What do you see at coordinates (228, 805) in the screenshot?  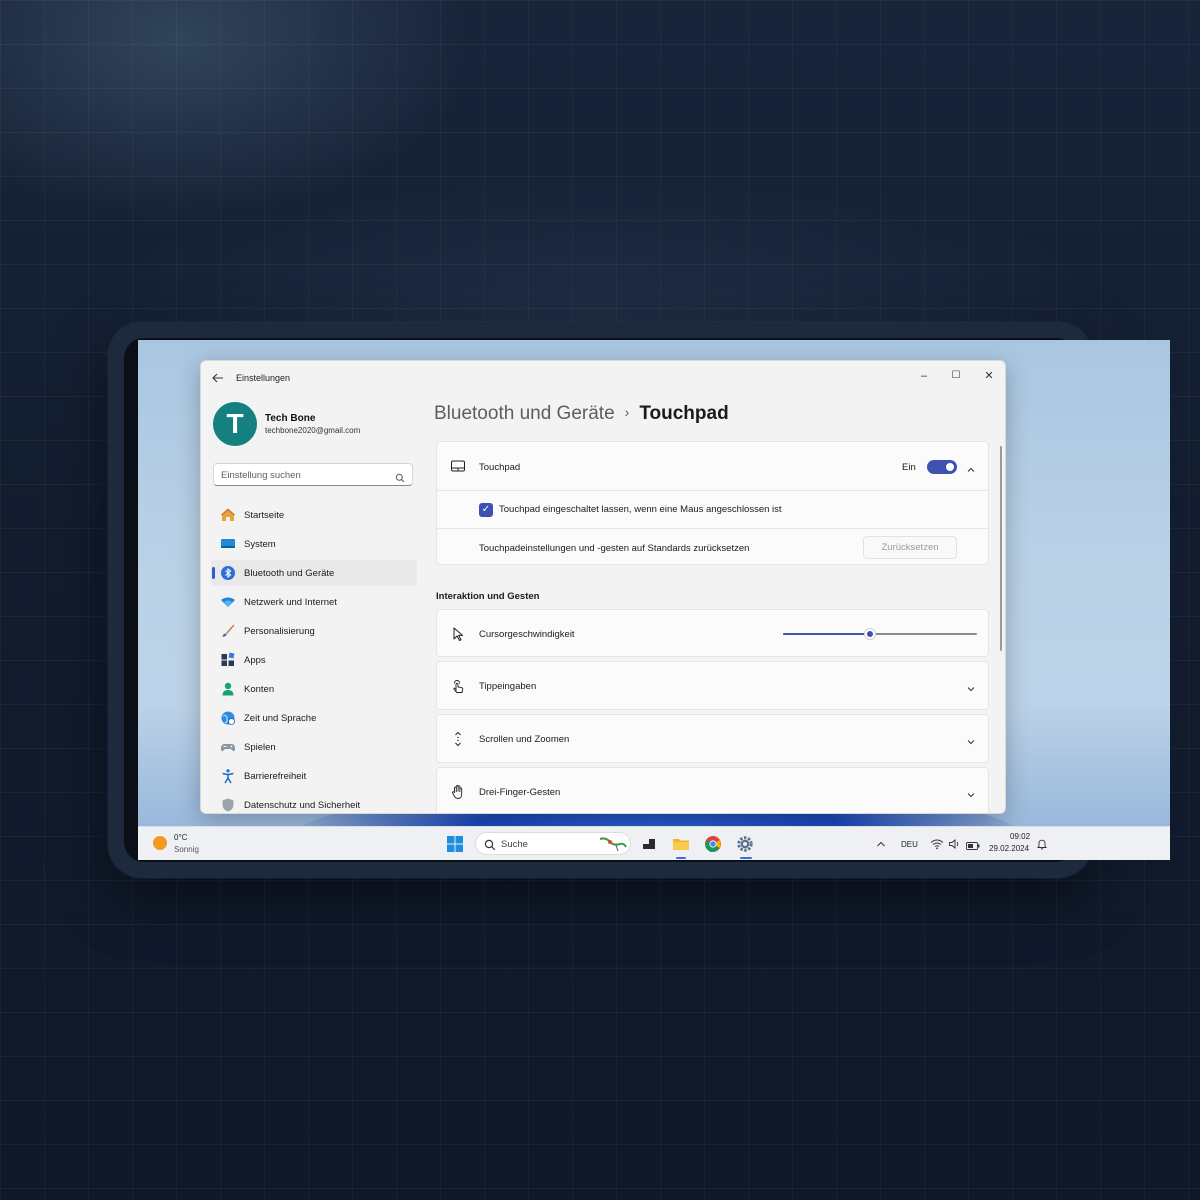 I see `shield-icon` at bounding box center [228, 805].